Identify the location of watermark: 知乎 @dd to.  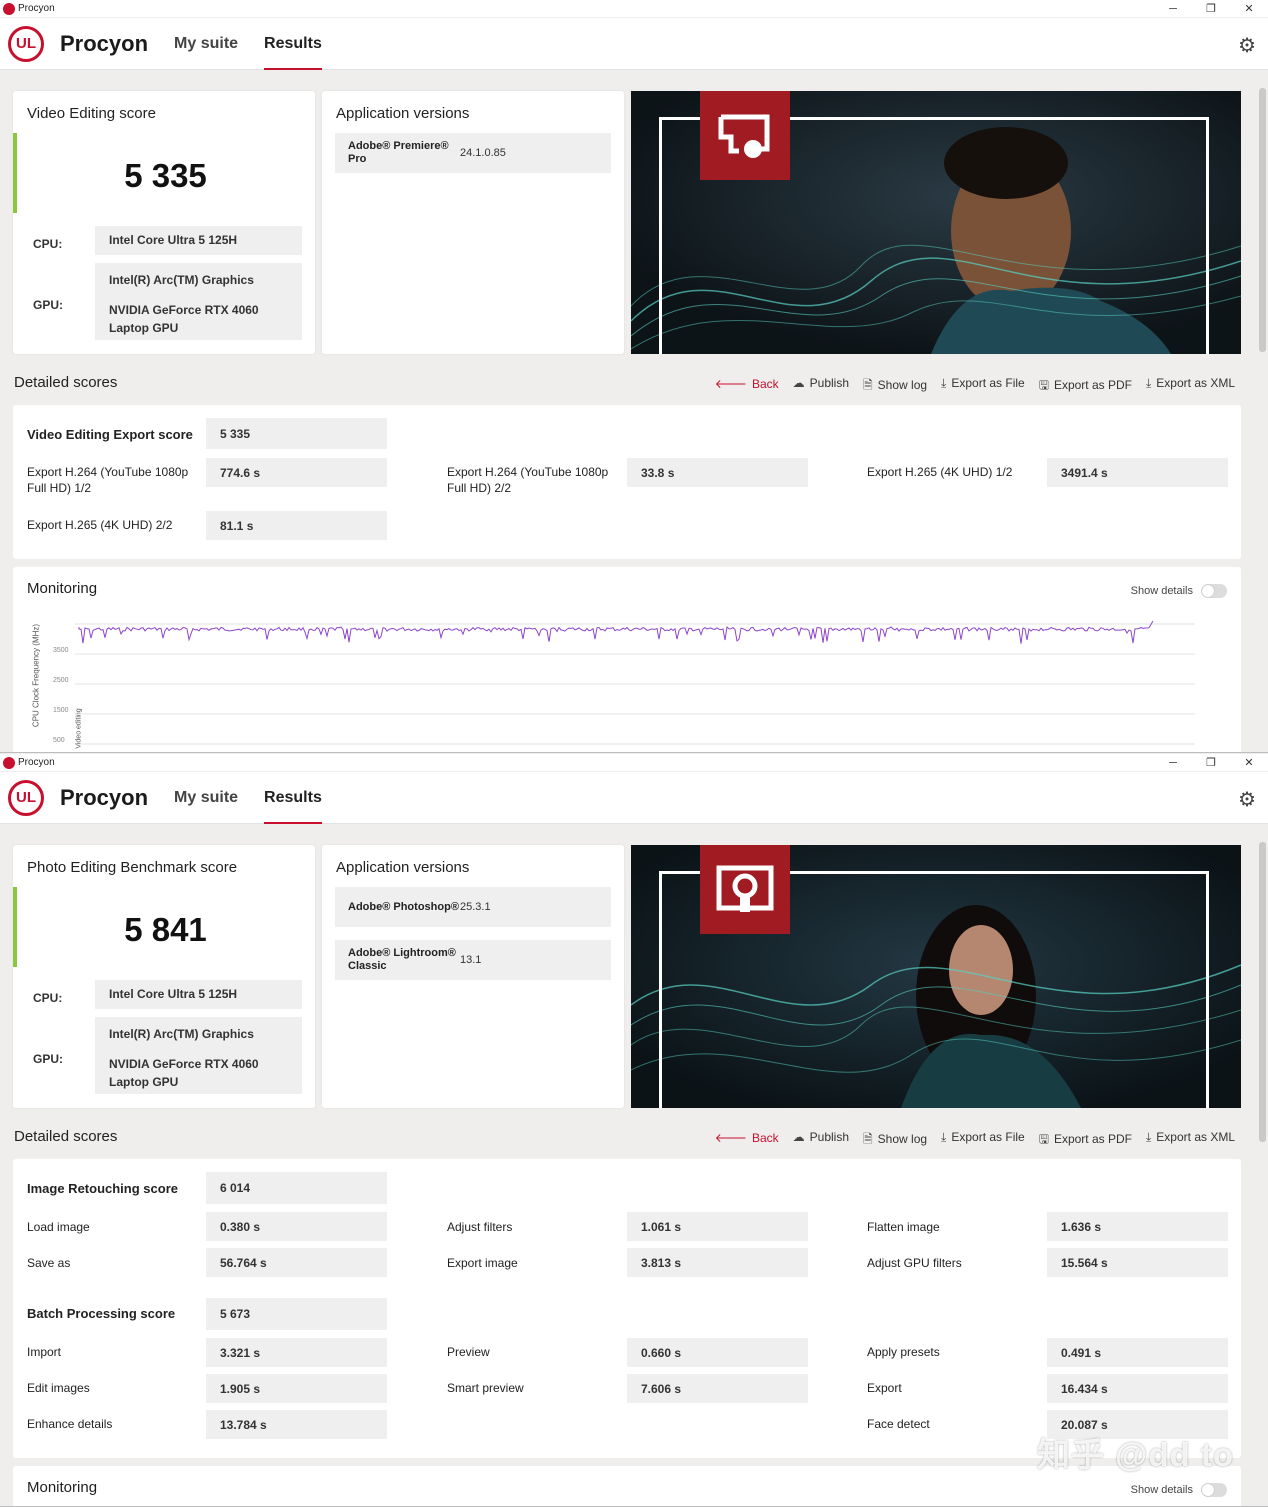
(1135, 1454).